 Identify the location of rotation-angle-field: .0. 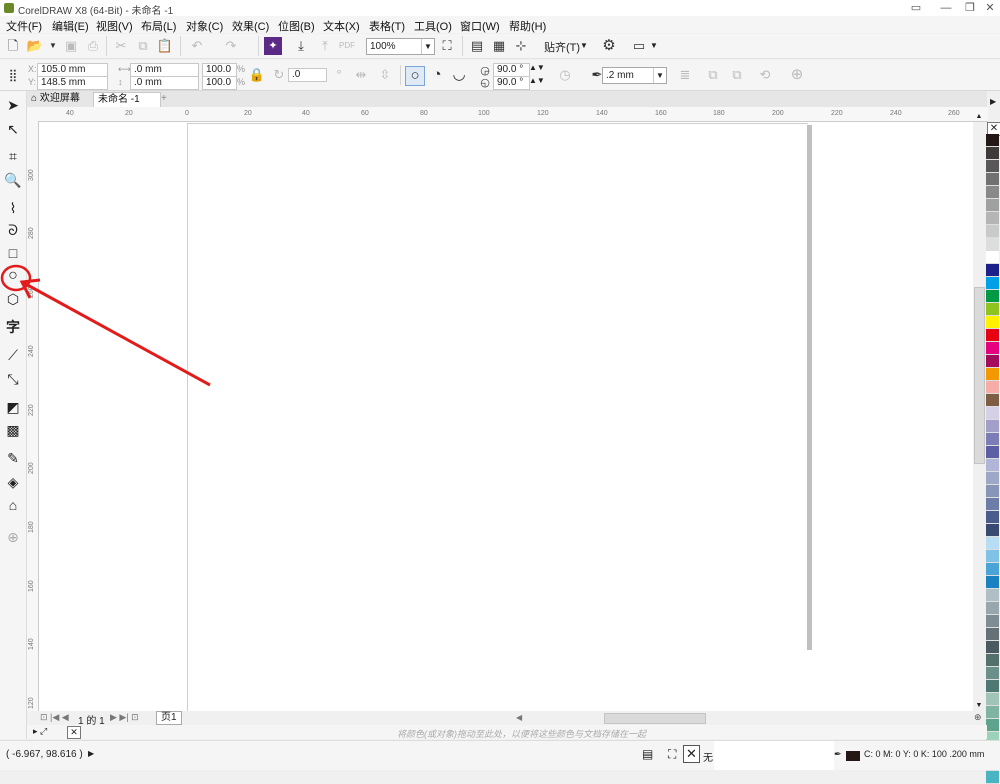
(307, 75).